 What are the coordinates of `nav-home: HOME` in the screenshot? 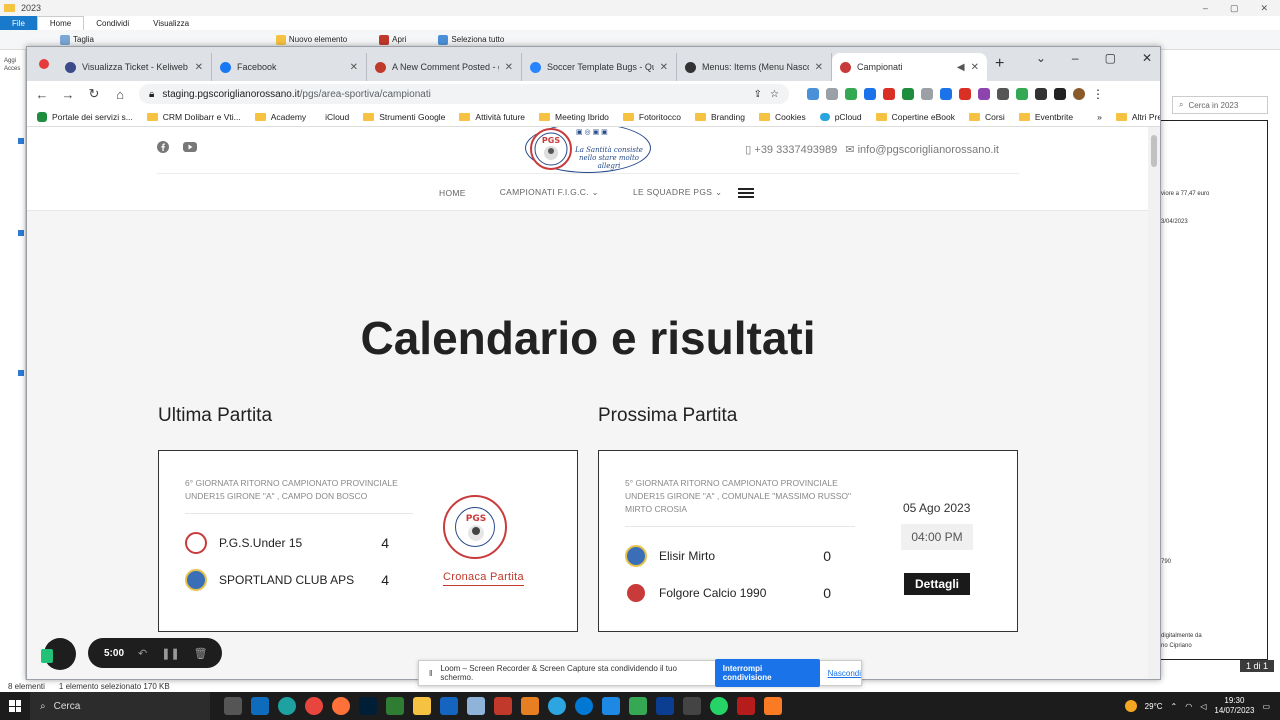 It's located at (452, 193).